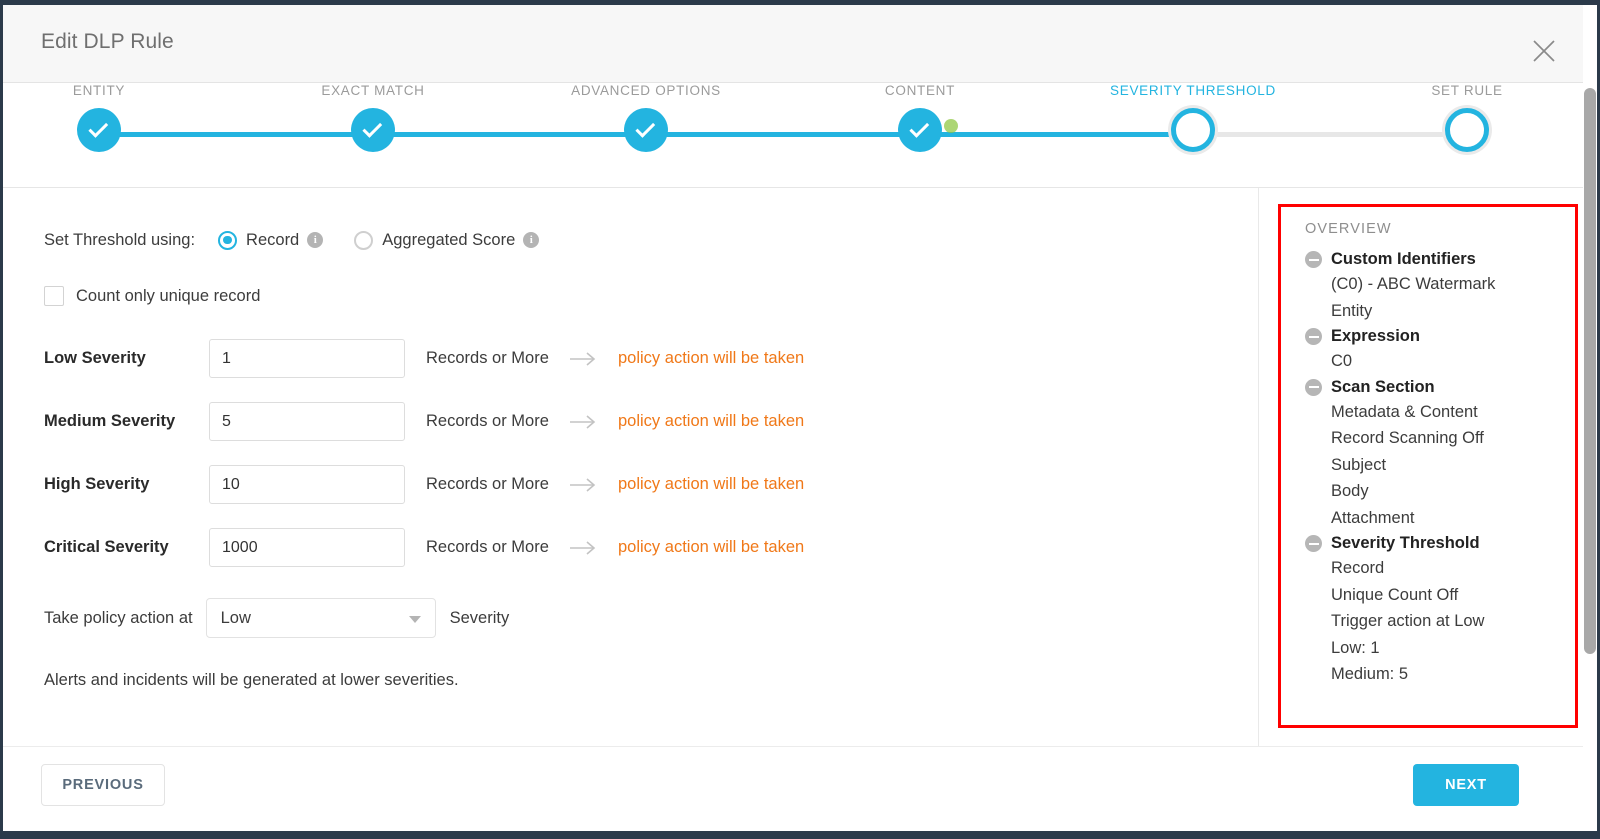 This screenshot has width=1600, height=839. I want to click on close-icon, so click(1544, 51).